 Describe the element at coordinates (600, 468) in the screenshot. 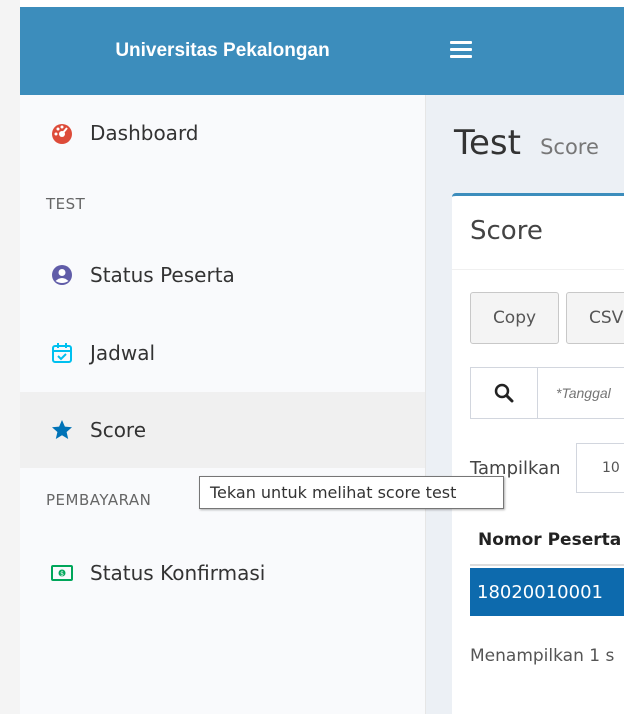

I see `page-length-select: 10` at that location.